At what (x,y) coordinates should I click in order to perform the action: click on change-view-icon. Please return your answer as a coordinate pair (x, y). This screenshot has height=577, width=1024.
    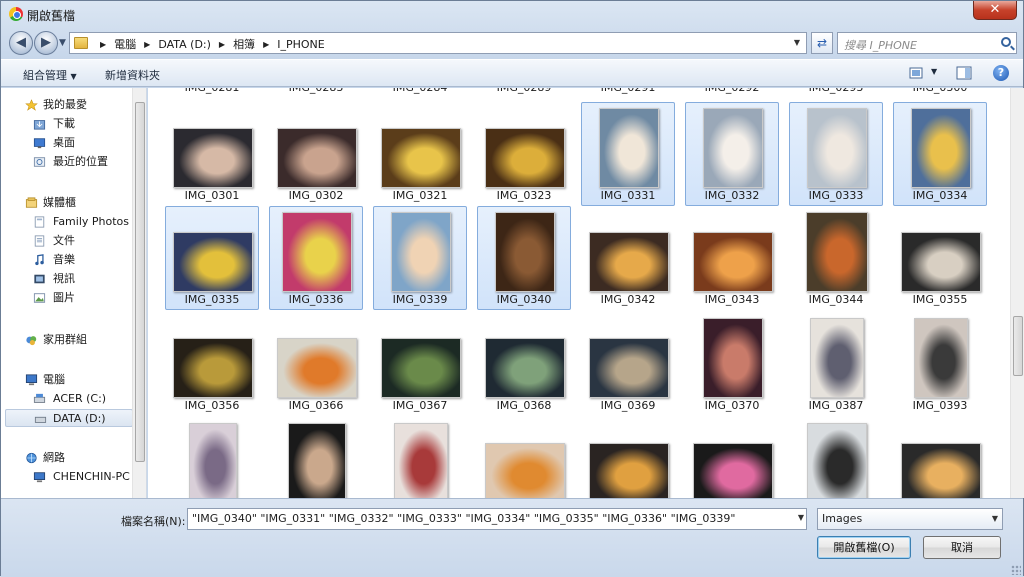
    Looking at the image, I should click on (918, 73).